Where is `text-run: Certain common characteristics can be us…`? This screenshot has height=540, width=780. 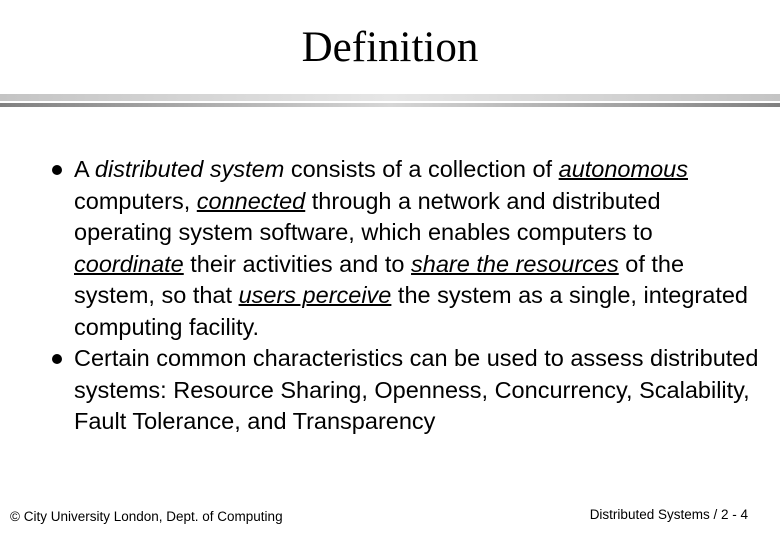 text-run: Certain common characteristics can be us… is located at coordinates (416, 389).